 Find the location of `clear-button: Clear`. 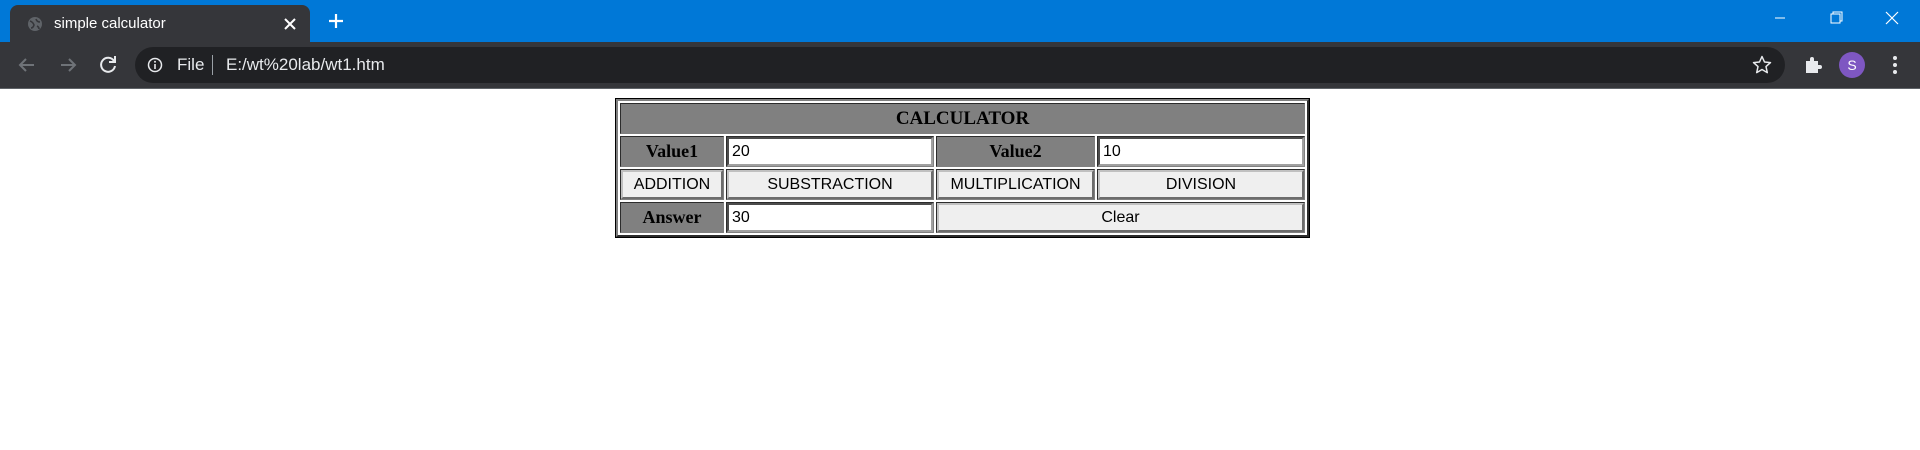

clear-button: Clear is located at coordinates (1120, 217).